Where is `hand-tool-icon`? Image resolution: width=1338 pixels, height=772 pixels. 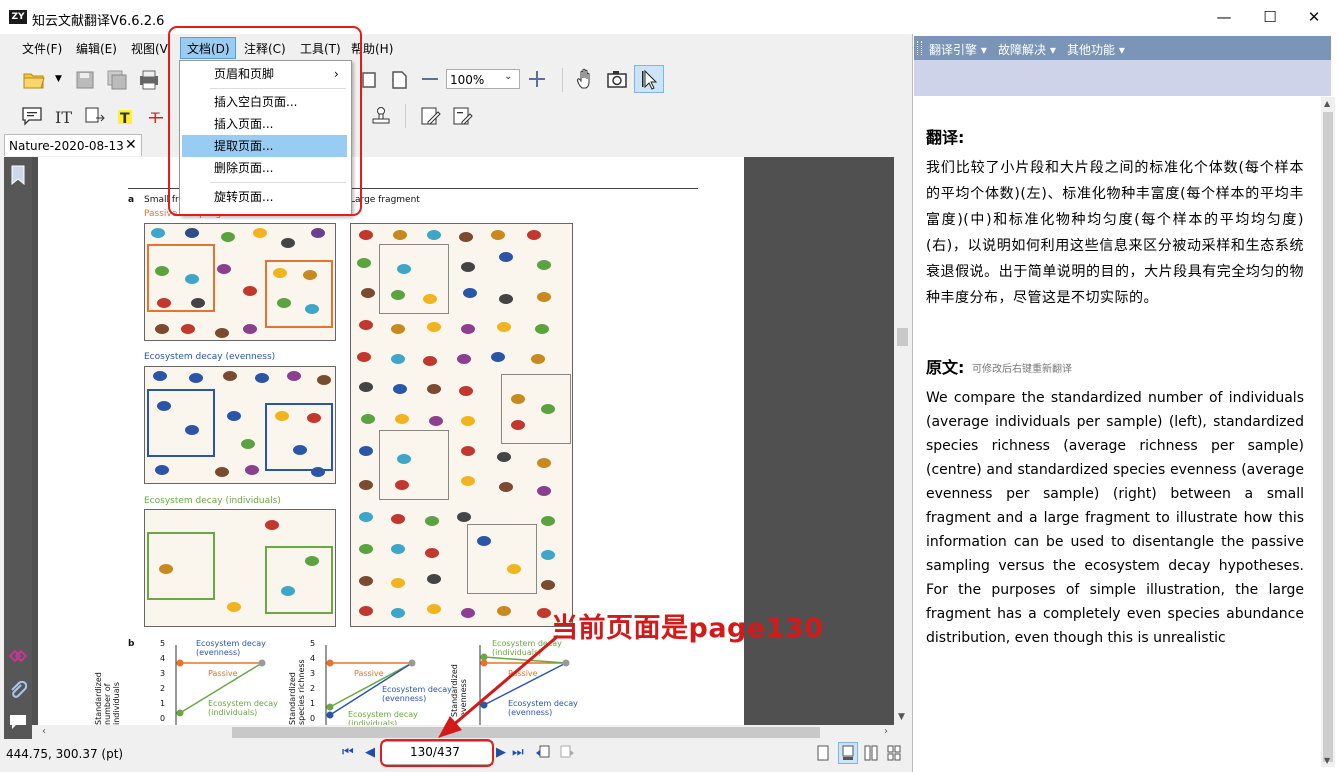 hand-tool-icon is located at coordinates (585, 79).